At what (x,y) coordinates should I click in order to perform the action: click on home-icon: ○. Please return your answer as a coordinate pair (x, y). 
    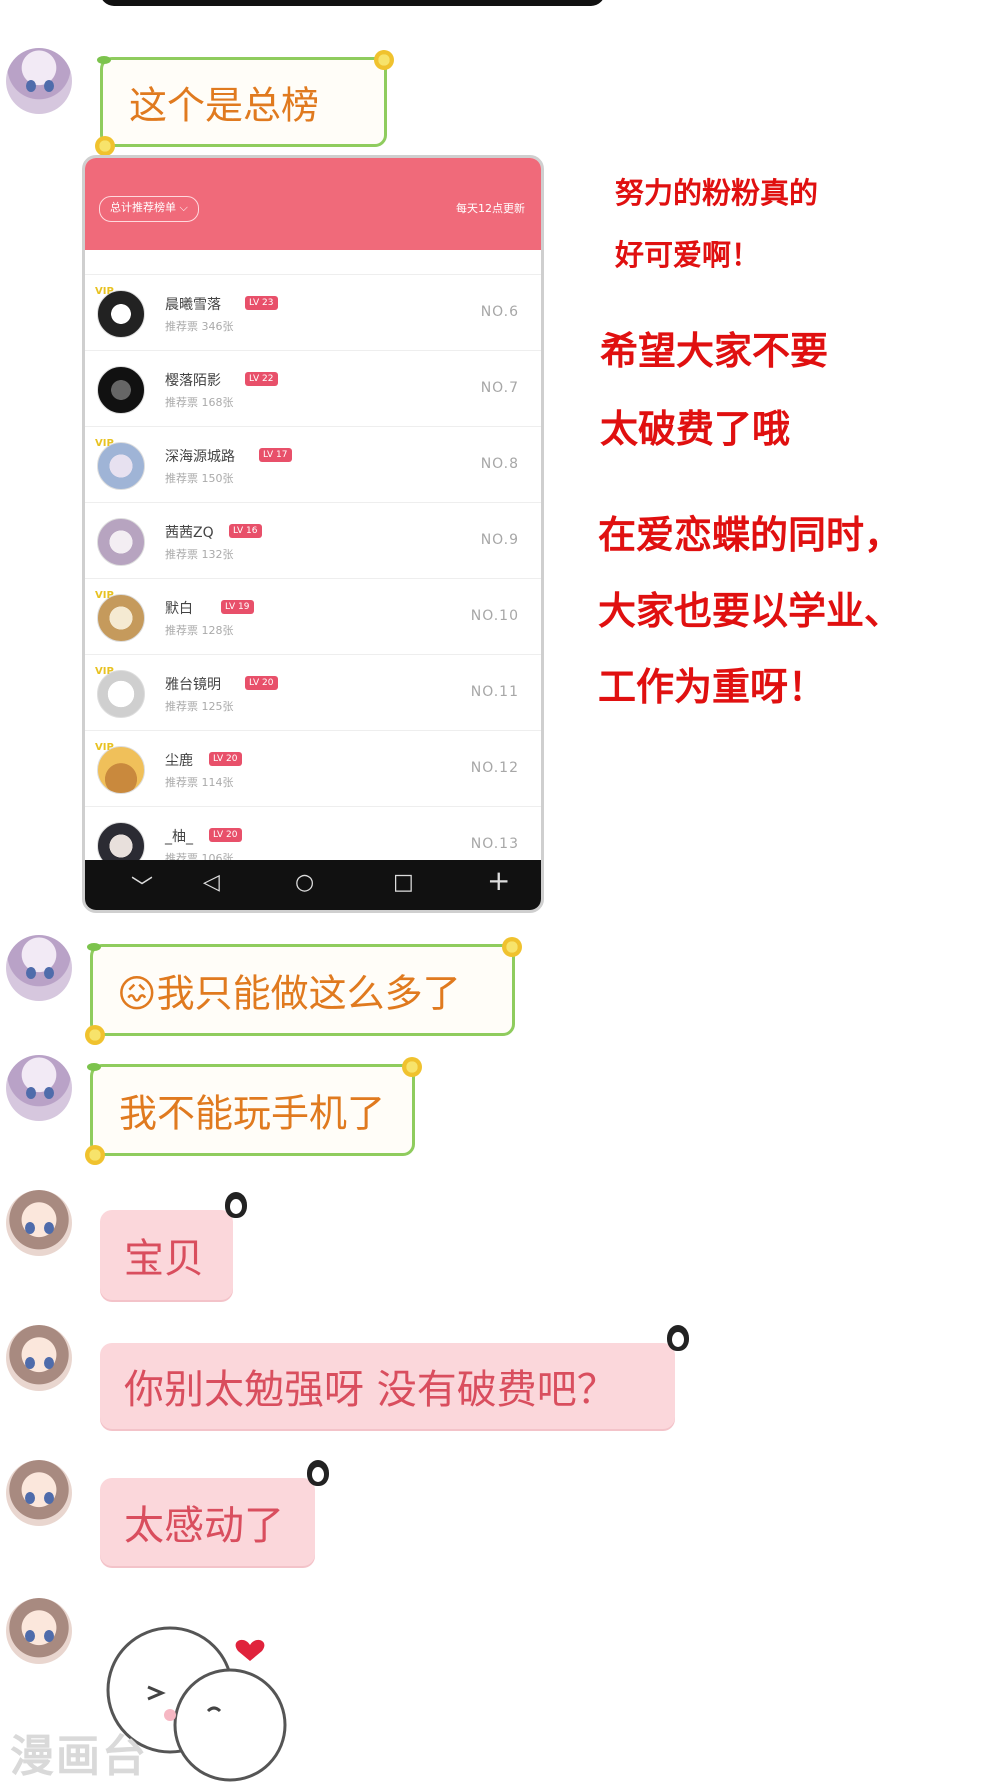
    Looking at the image, I should click on (304, 882).